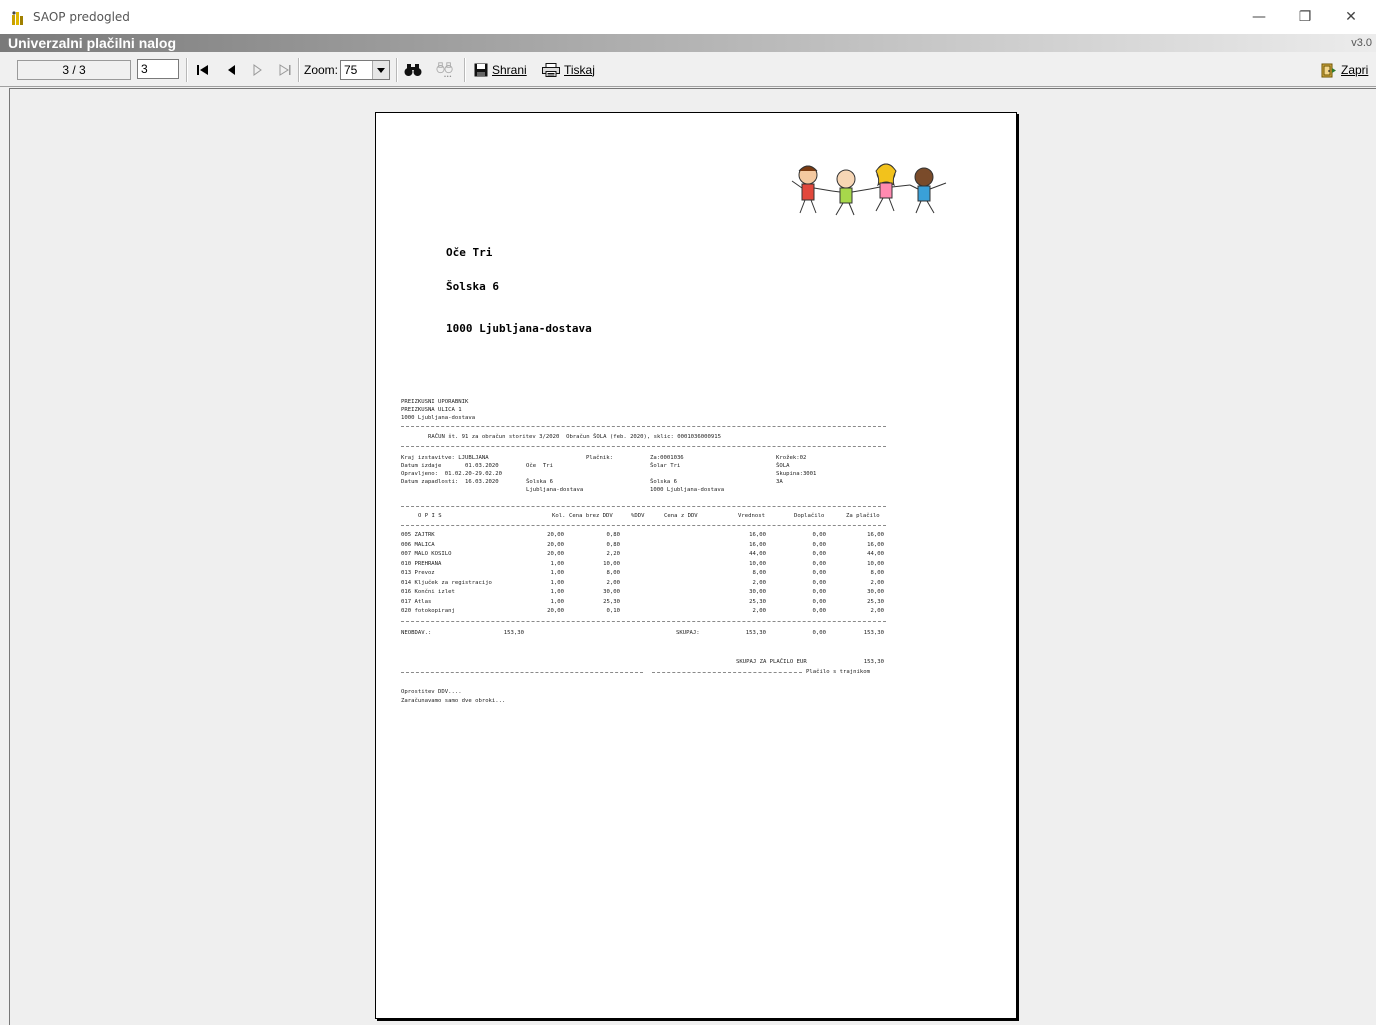  Describe the element at coordinates (418, 535) in the screenshot. I see `item-description: 005 ZAJTRK` at that location.